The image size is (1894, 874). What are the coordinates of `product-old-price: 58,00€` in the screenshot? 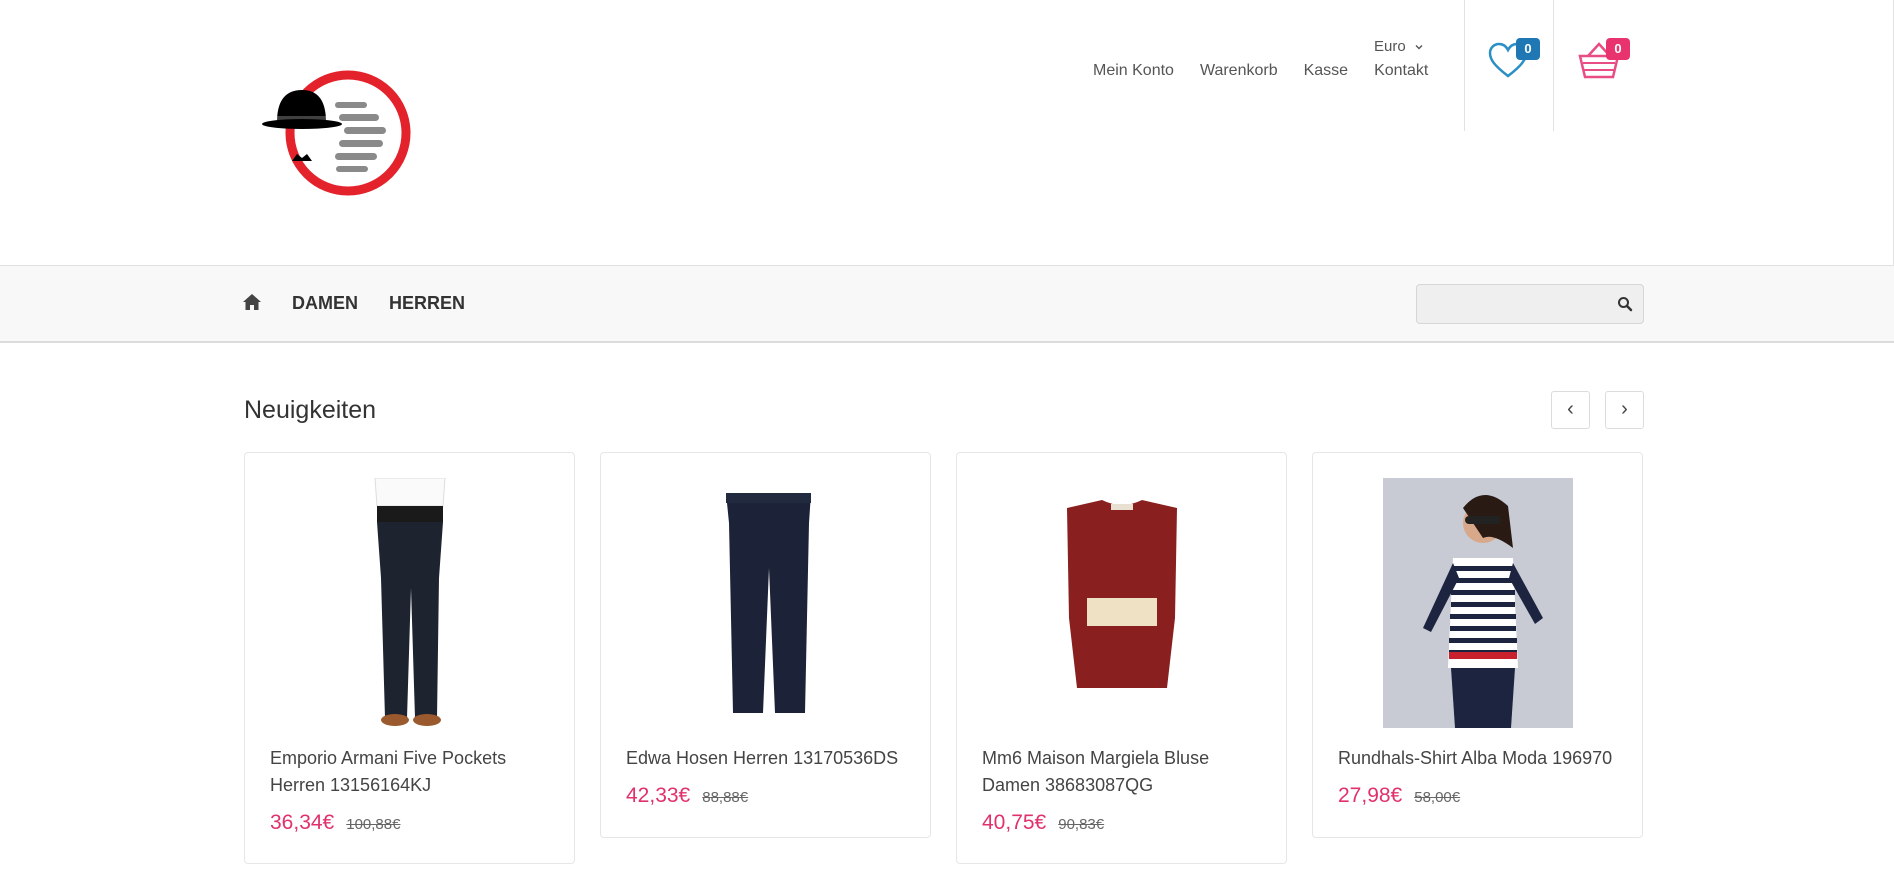 It's located at (1437, 797).